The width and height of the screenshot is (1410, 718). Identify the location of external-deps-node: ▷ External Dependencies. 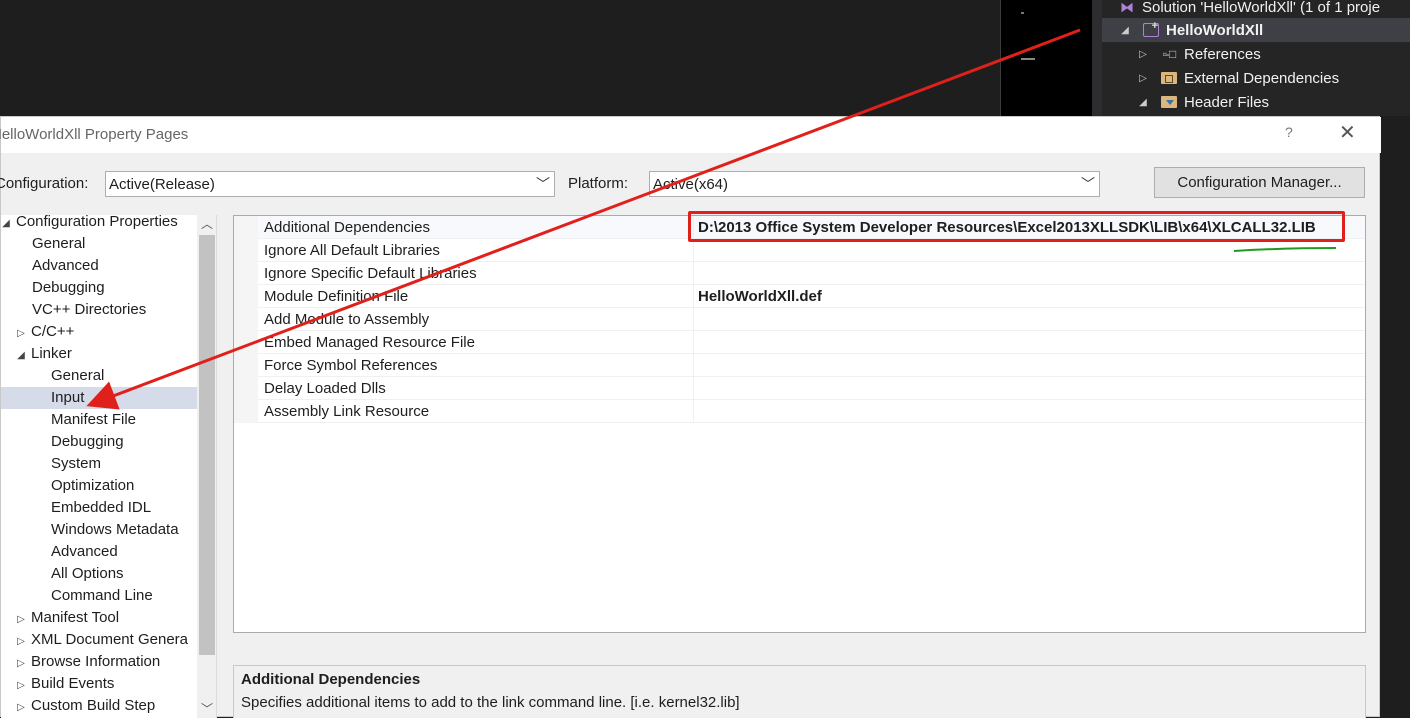
(1256, 78).